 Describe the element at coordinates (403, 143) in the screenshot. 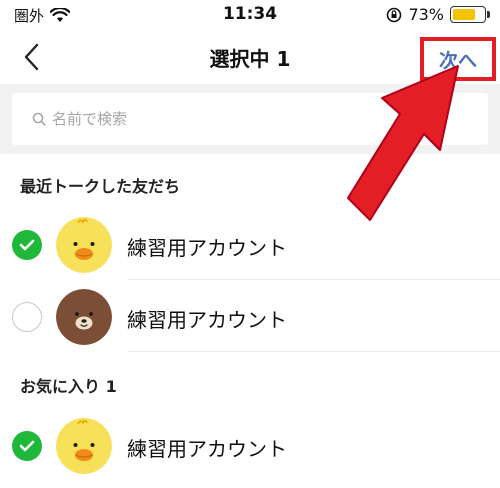

I see `annotation-arrow-icon` at that location.